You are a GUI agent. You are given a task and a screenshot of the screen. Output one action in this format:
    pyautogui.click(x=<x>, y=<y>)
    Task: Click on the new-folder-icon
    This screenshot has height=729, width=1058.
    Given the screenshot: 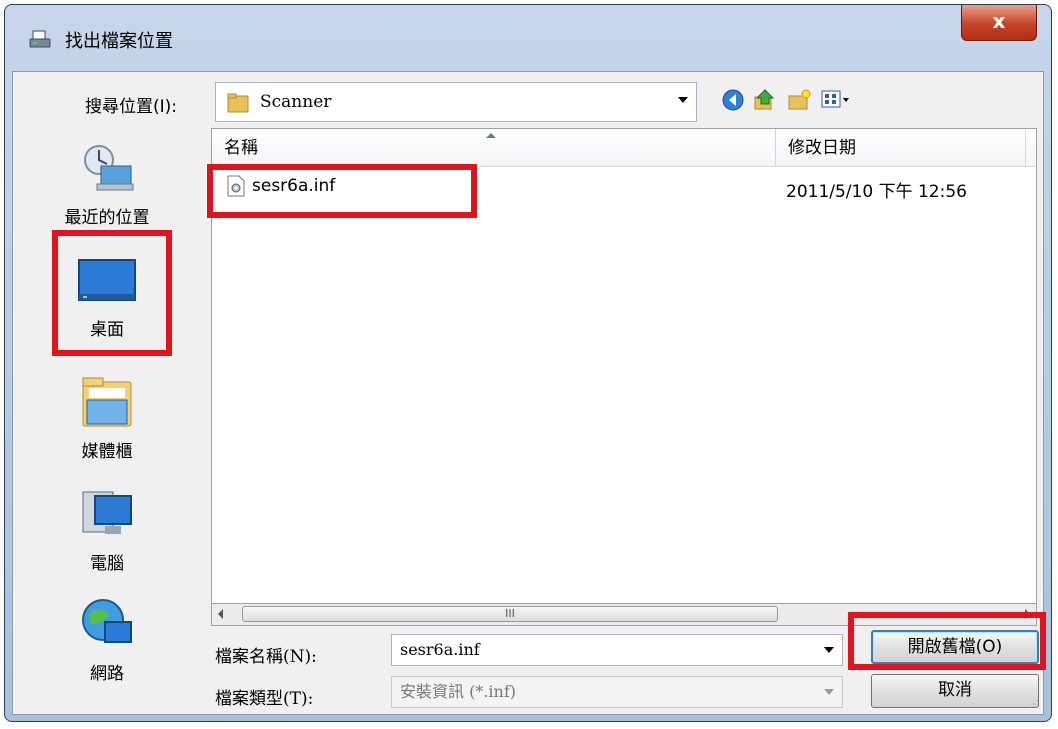 What is the action you would take?
    pyautogui.click(x=799, y=100)
    